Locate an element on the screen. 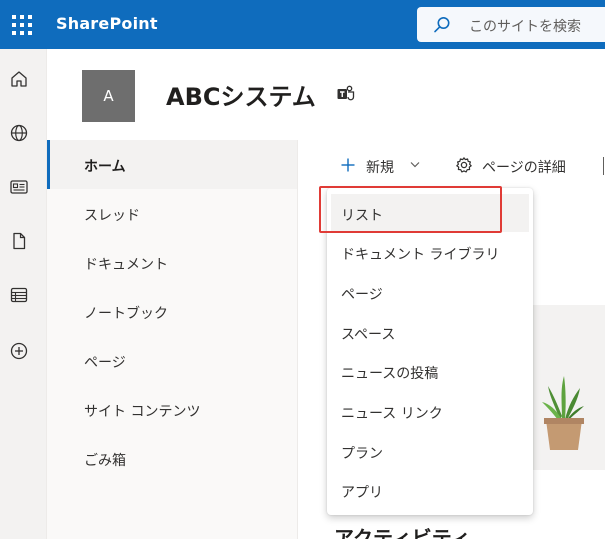 This screenshot has height=539, width=605. site-logo-letter: A is located at coordinates (108, 96).